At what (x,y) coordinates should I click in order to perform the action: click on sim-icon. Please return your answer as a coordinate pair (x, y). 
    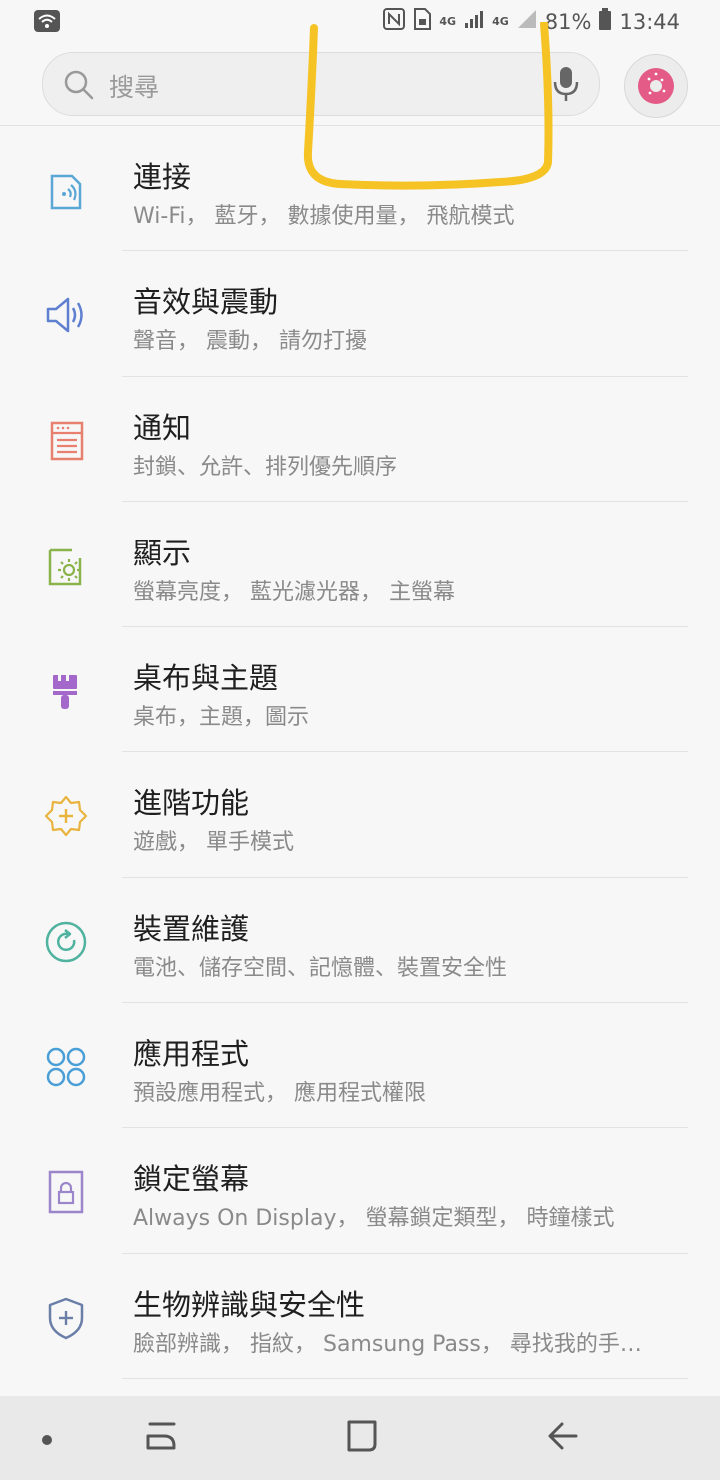
    Looking at the image, I should click on (422, 21).